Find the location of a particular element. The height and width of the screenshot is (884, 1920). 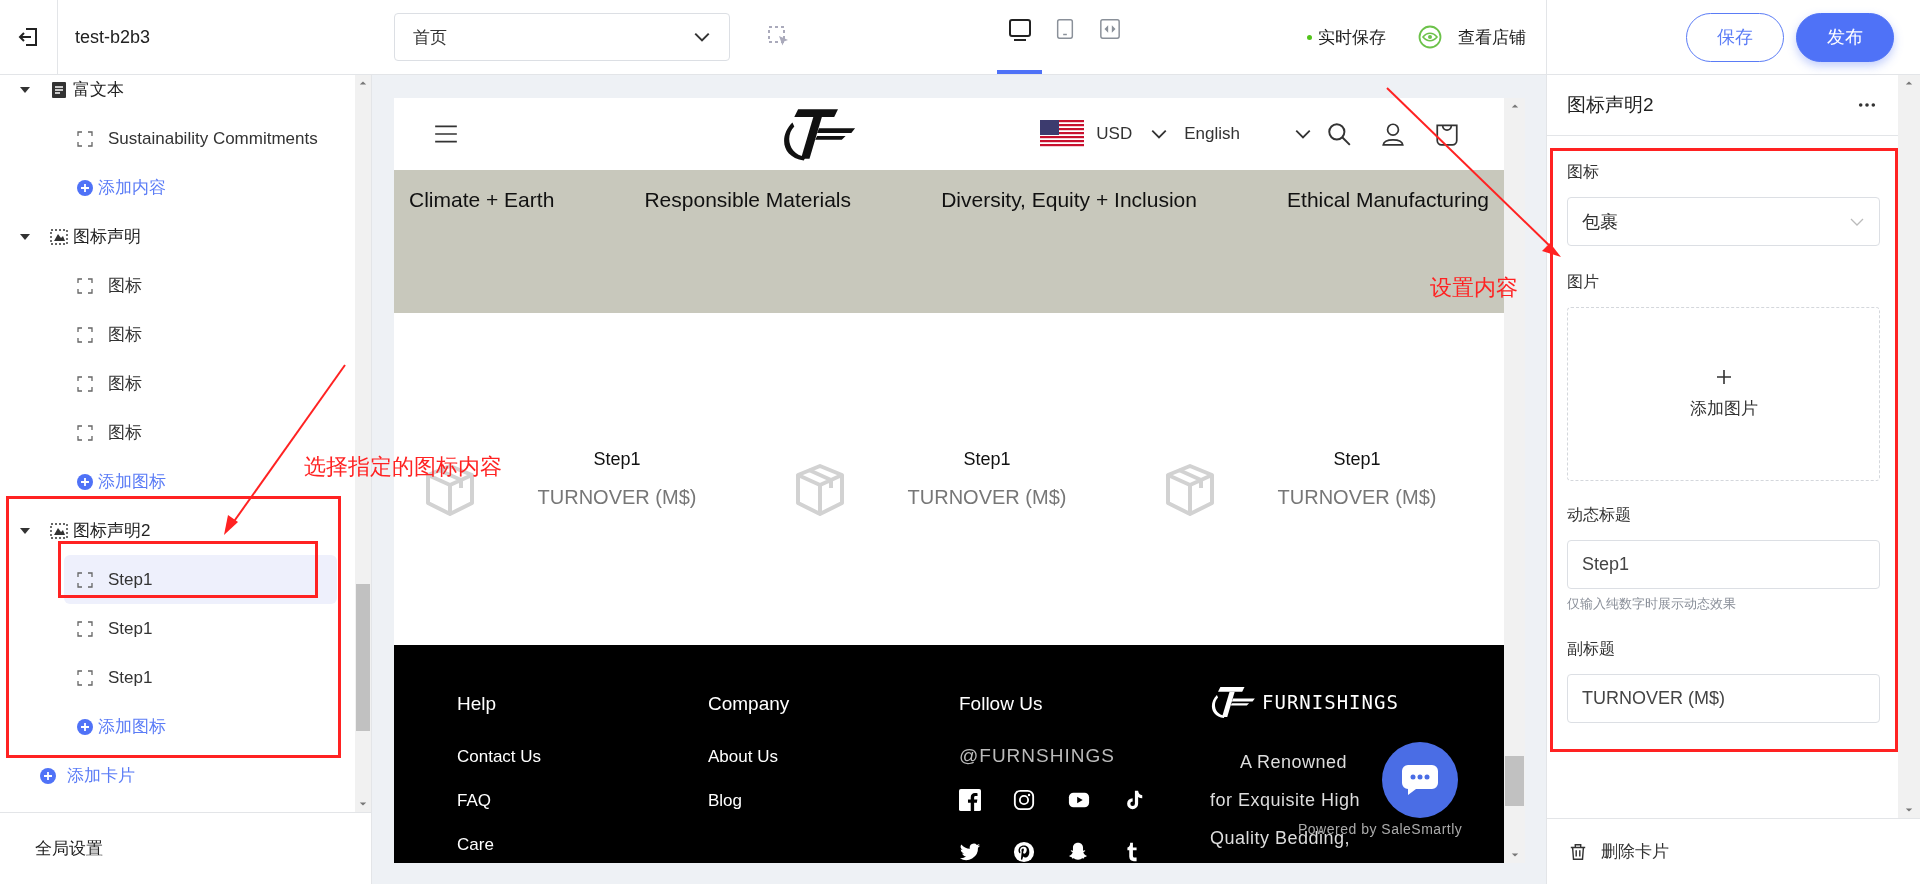

field-label: 副标题 is located at coordinates (1591, 649).